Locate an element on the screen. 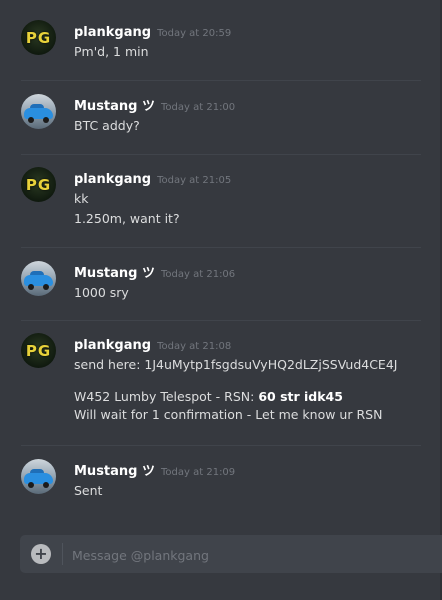  message-text: W452 Lumby Telespot - RSN: 60 str idk45 is located at coordinates (208, 396).